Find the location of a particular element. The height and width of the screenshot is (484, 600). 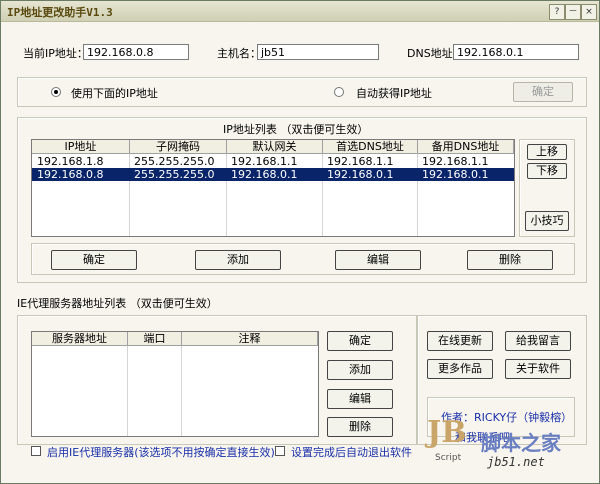

proxy-list-table: 服务器地址 端口 注释 is located at coordinates (175, 384).